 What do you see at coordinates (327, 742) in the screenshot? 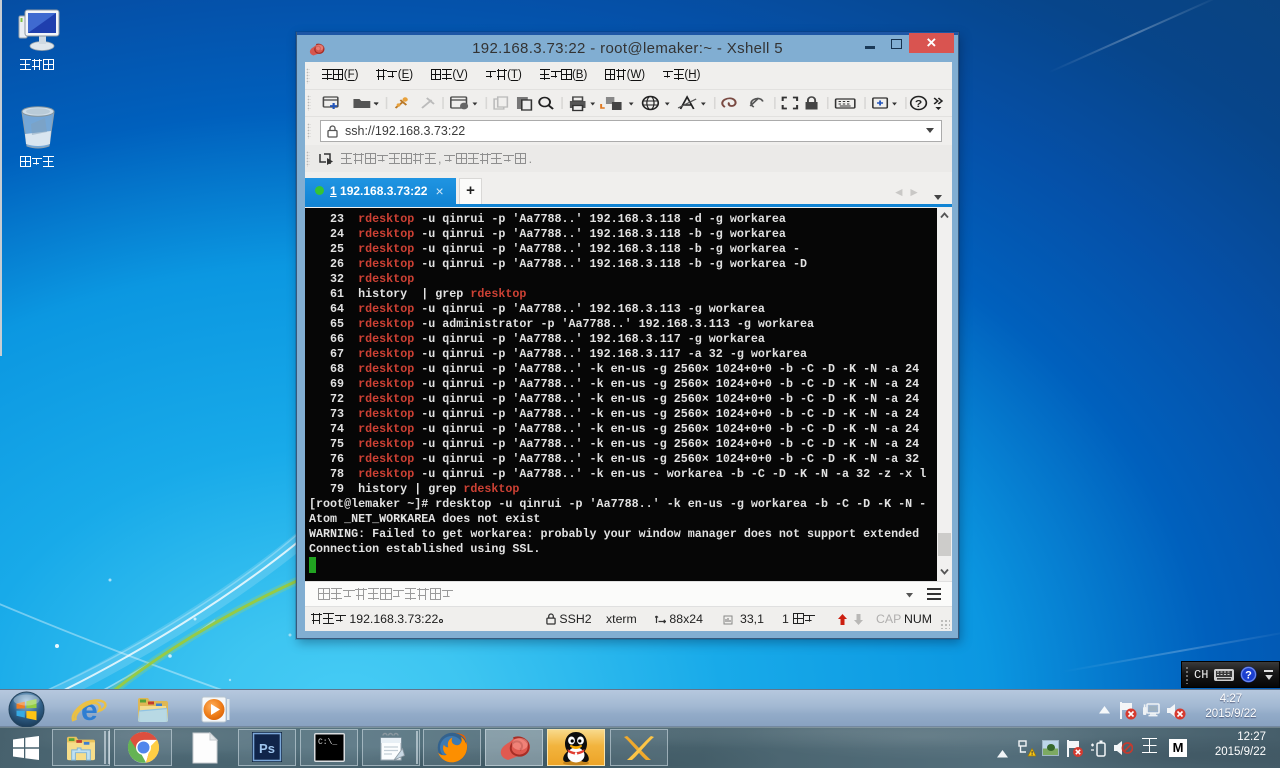
I see `svg-text: C:\_` at bounding box center [327, 742].